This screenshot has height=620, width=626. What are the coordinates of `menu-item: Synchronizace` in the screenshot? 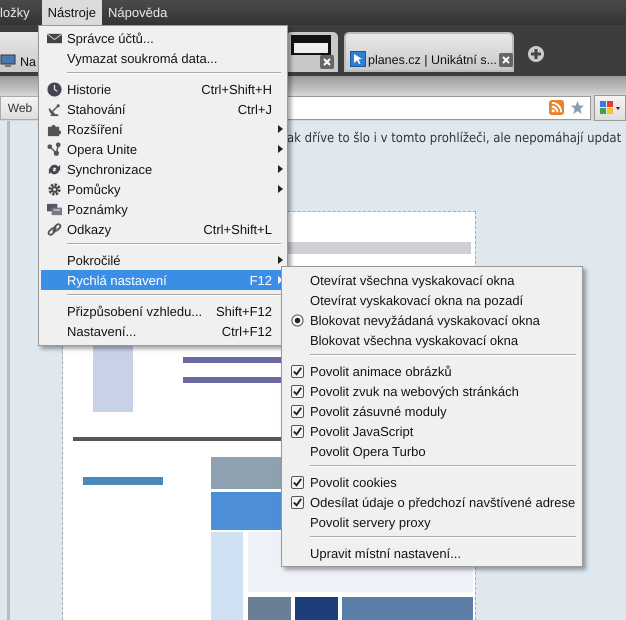 It's located at (163, 169).